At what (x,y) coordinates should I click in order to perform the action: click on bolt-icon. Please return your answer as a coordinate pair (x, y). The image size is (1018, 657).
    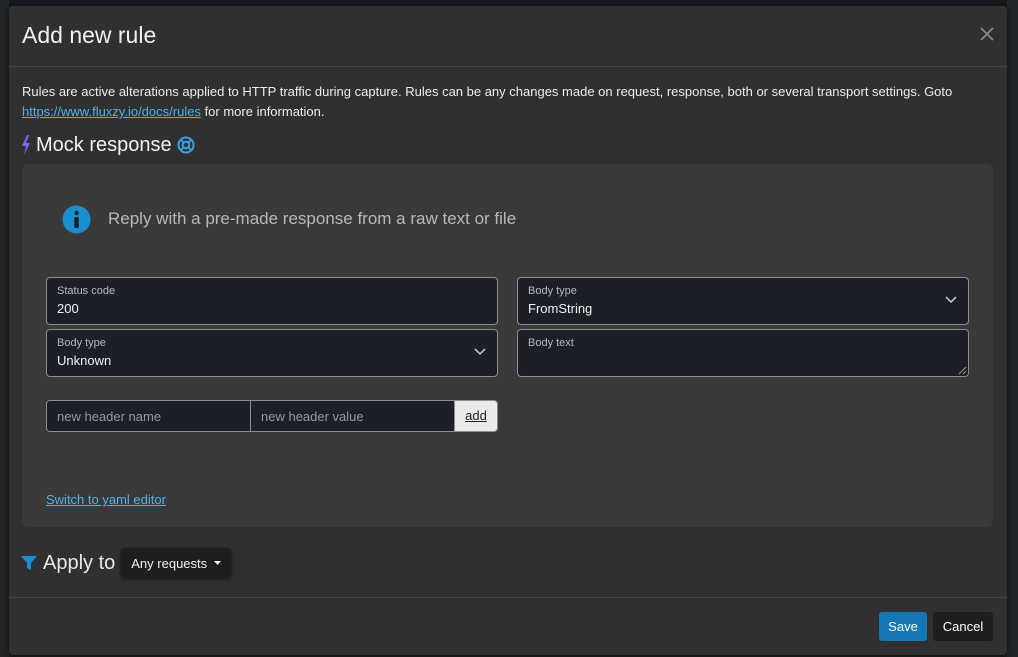
    Looking at the image, I should click on (26, 145).